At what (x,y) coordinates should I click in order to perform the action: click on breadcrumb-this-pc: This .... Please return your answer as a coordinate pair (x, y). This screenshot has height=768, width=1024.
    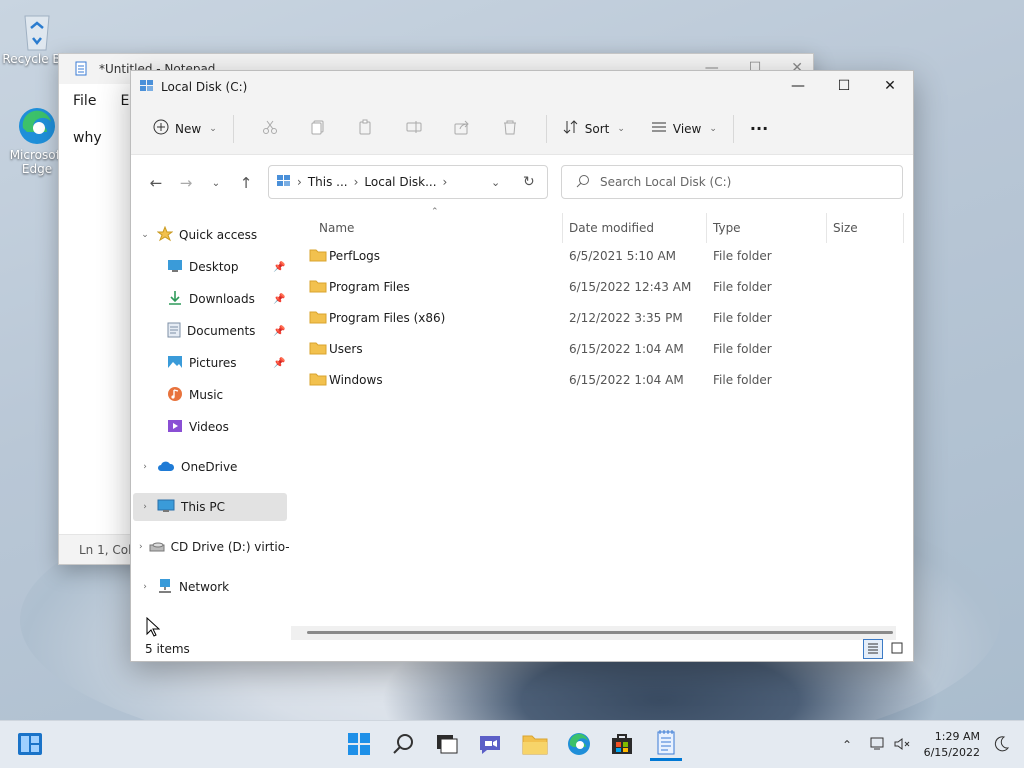
    Looking at the image, I should click on (328, 182).